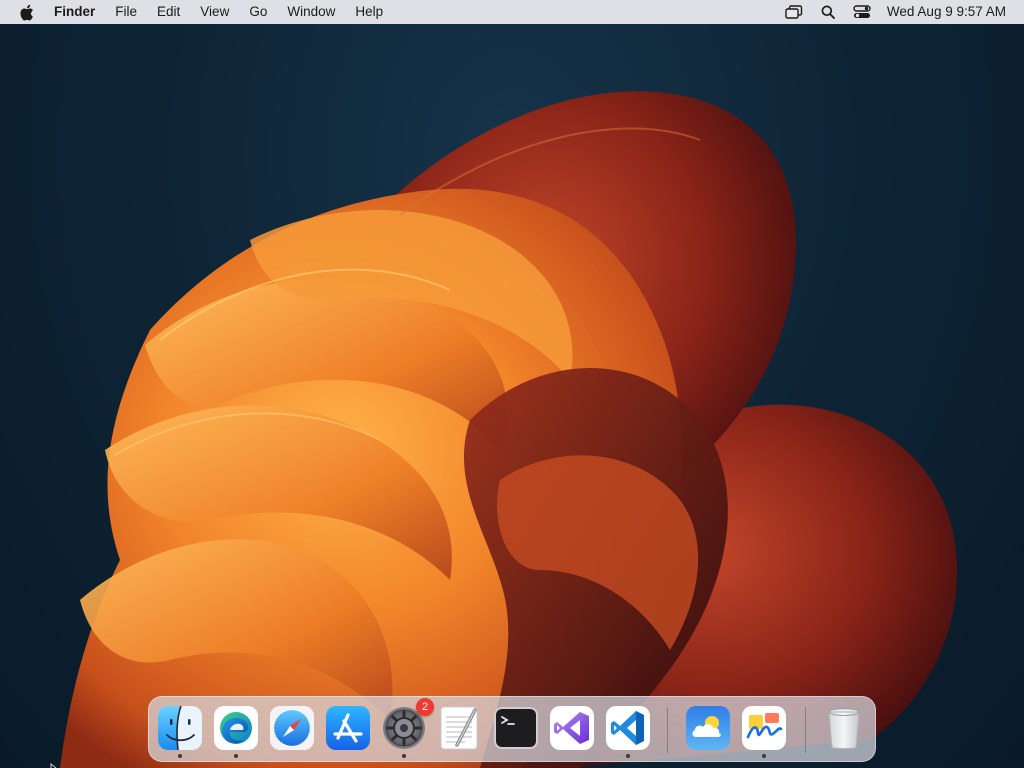  Describe the element at coordinates (55, 764) in the screenshot. I see `mouse-pointer-icon` at that location.